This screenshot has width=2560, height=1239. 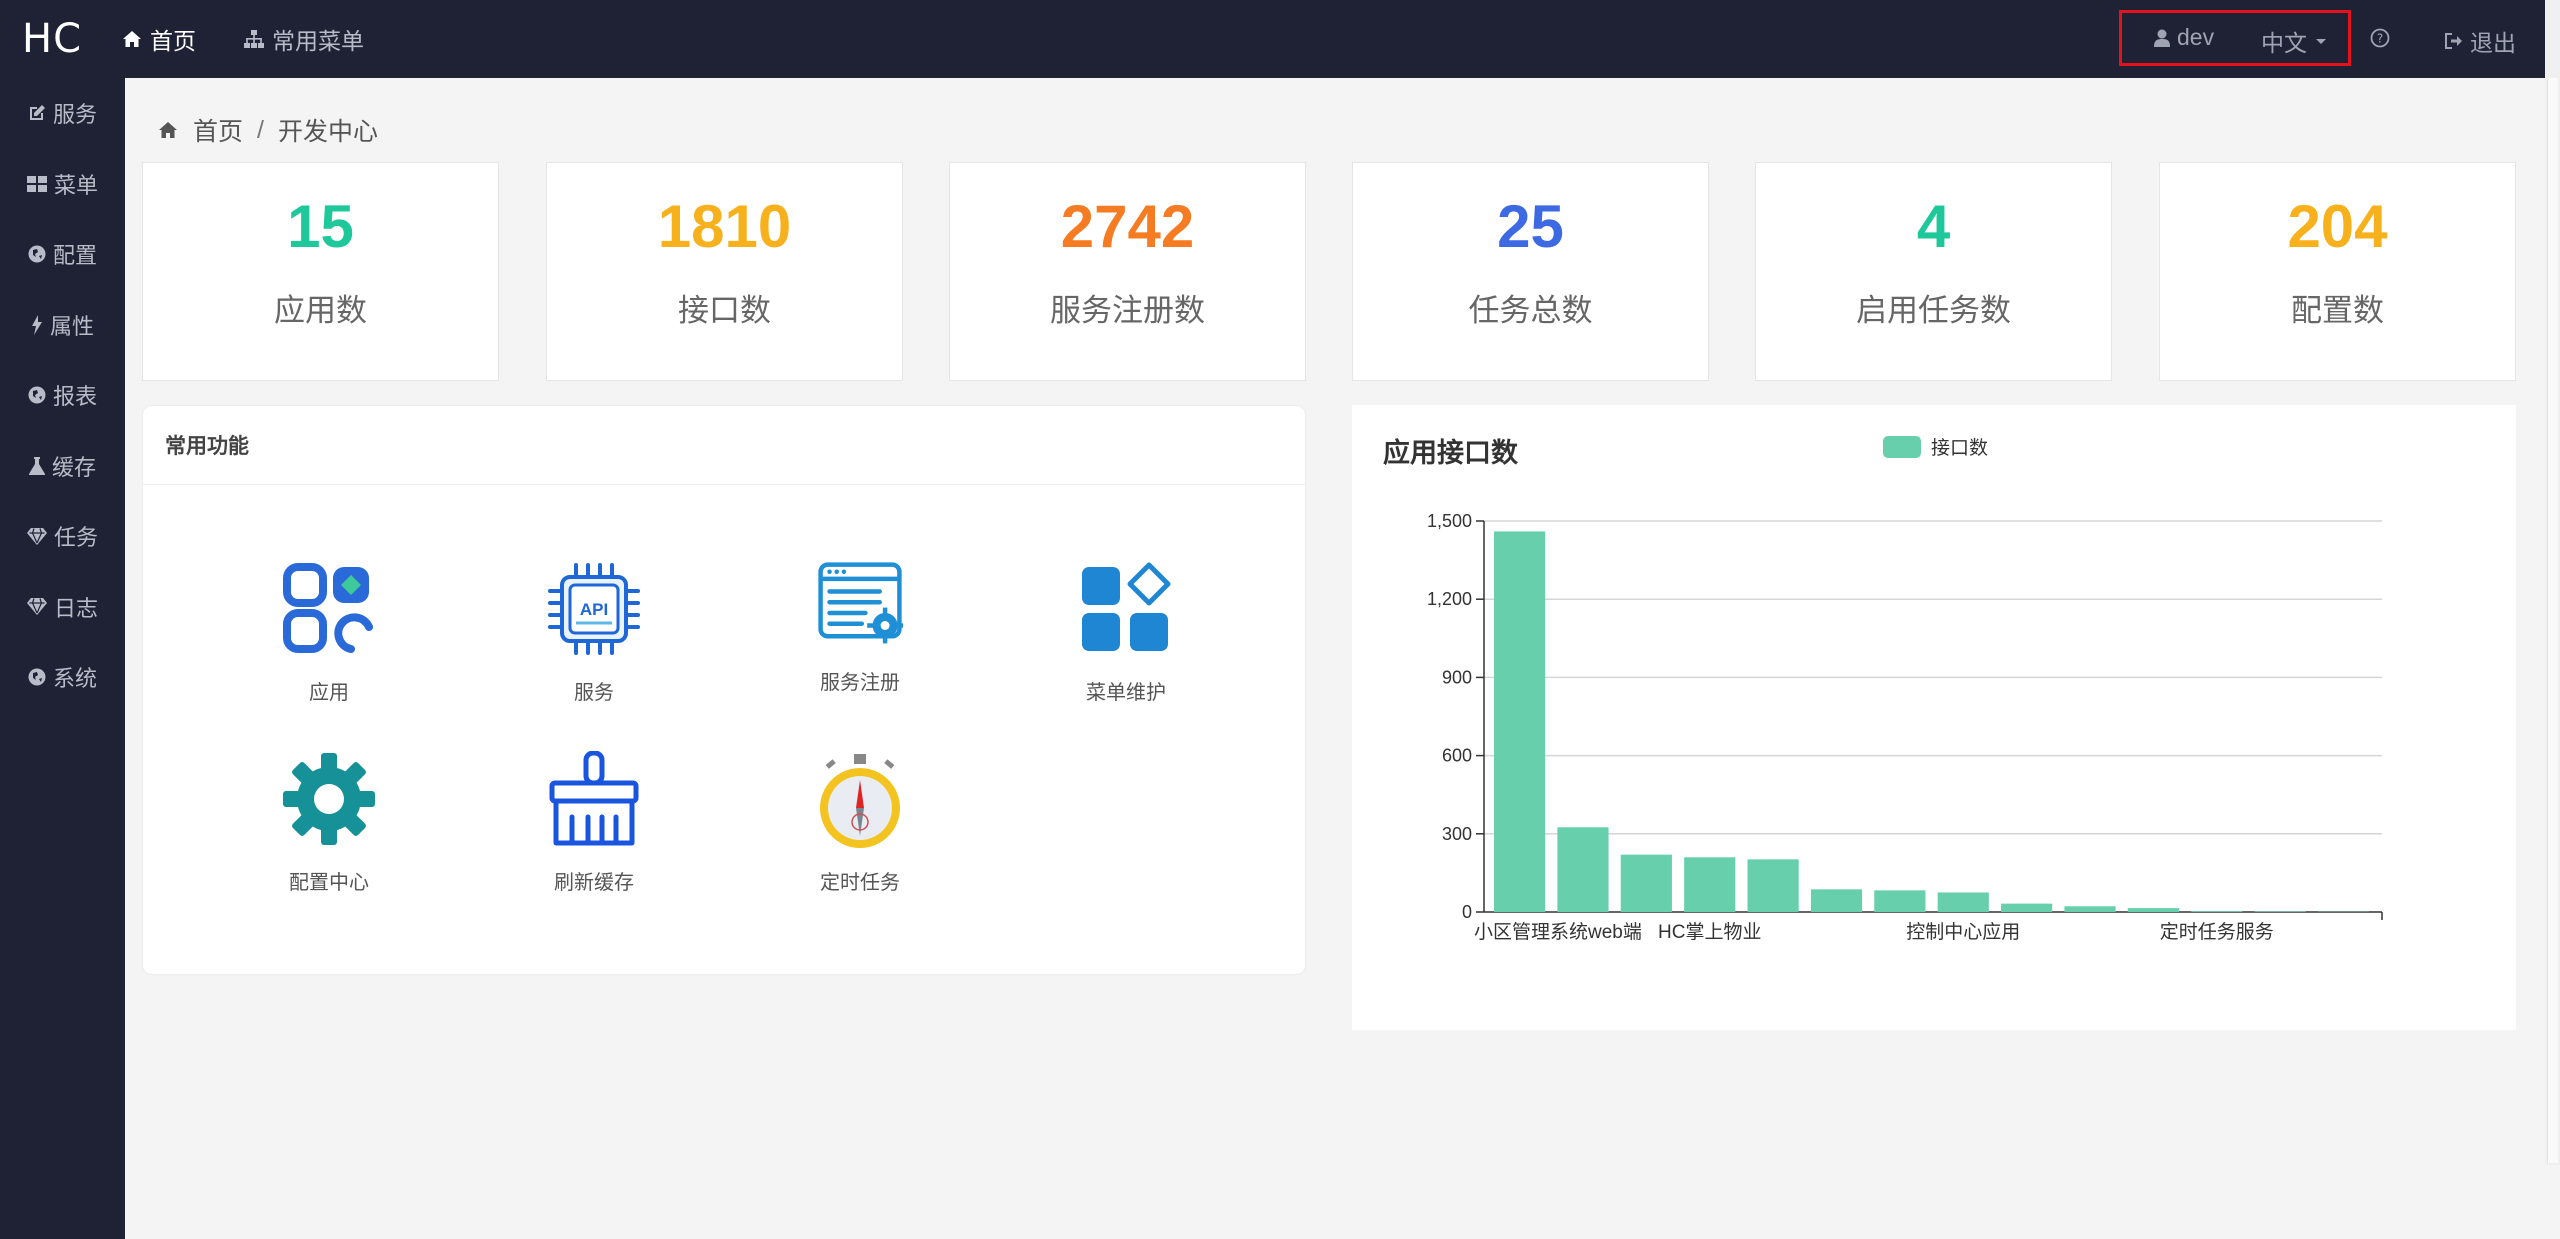 I want to click on sidebar-item-label: 日志, so click(x=75, y=608).